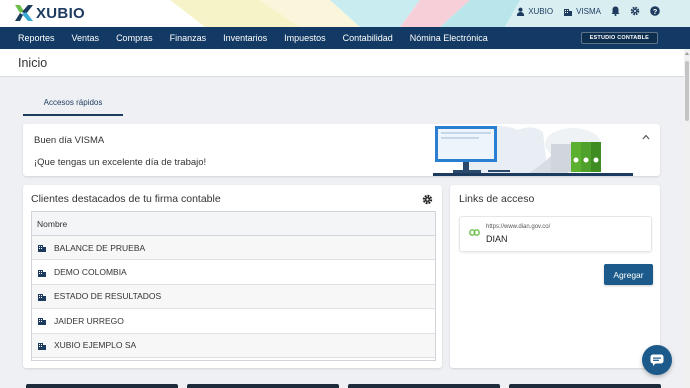 This screenshot has height=388, width=690. I want to click on welcome-message: ¡Que tengas un excelente día de trabajo!, so click(120, 162).